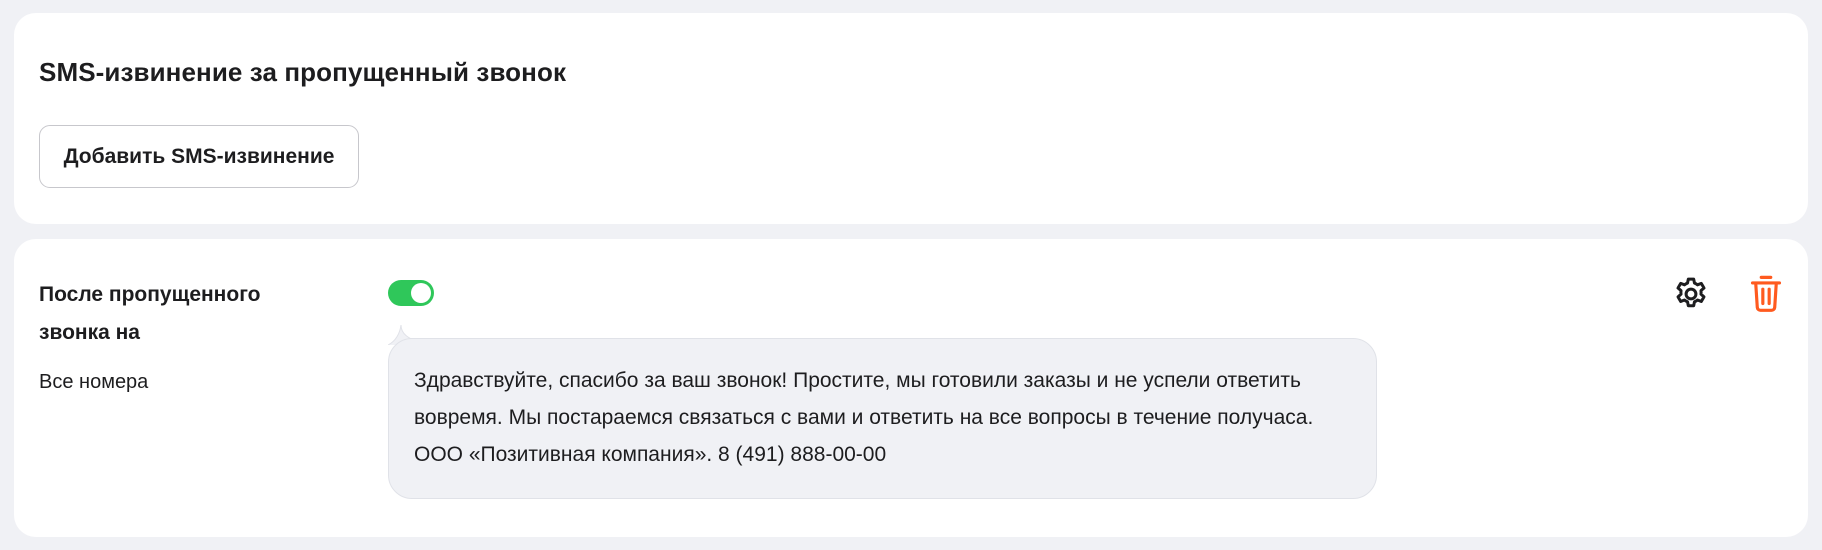  I want to click on page-title: SMS-извинение за пропущенный звонок, so click(303, 72).